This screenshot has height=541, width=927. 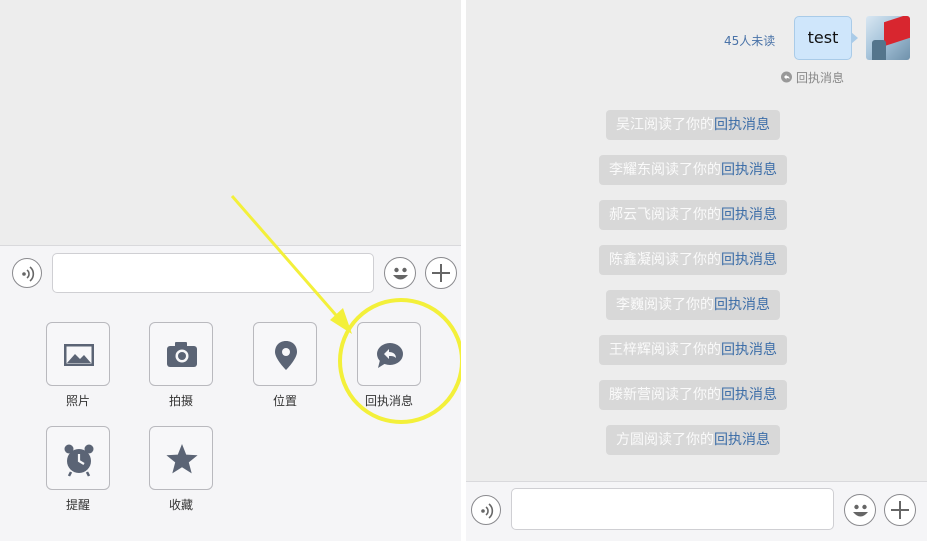 I want to click on read-notice: 吴江阅读了你的回执消息, so click(x=693, y=125).